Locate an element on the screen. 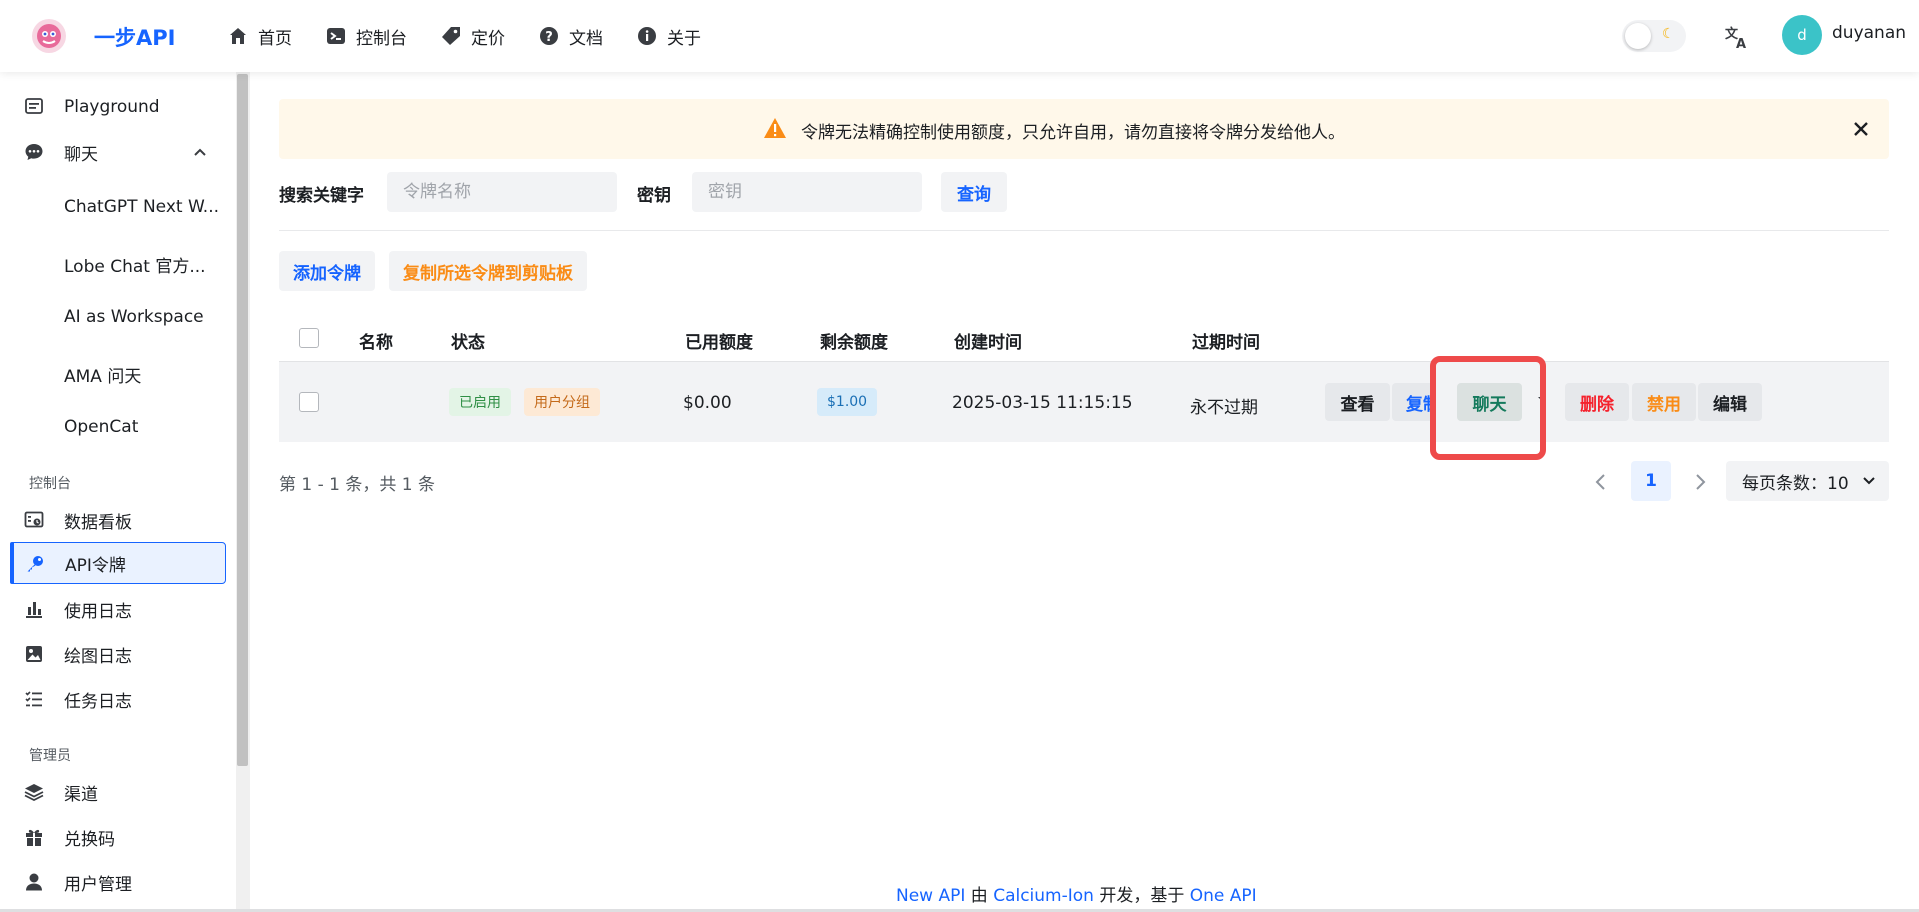 The width and height of the screenshot is (1919, 912). translate-icon: 文 A is located at coordinates (1737, 37).